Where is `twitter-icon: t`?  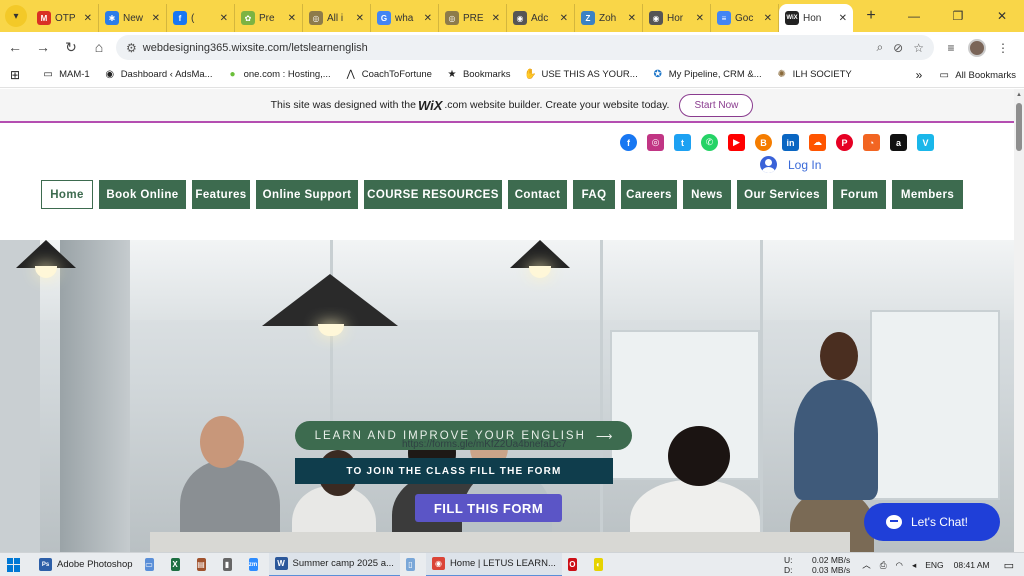
twitter-icon: t is located at coordinates (682, 142).